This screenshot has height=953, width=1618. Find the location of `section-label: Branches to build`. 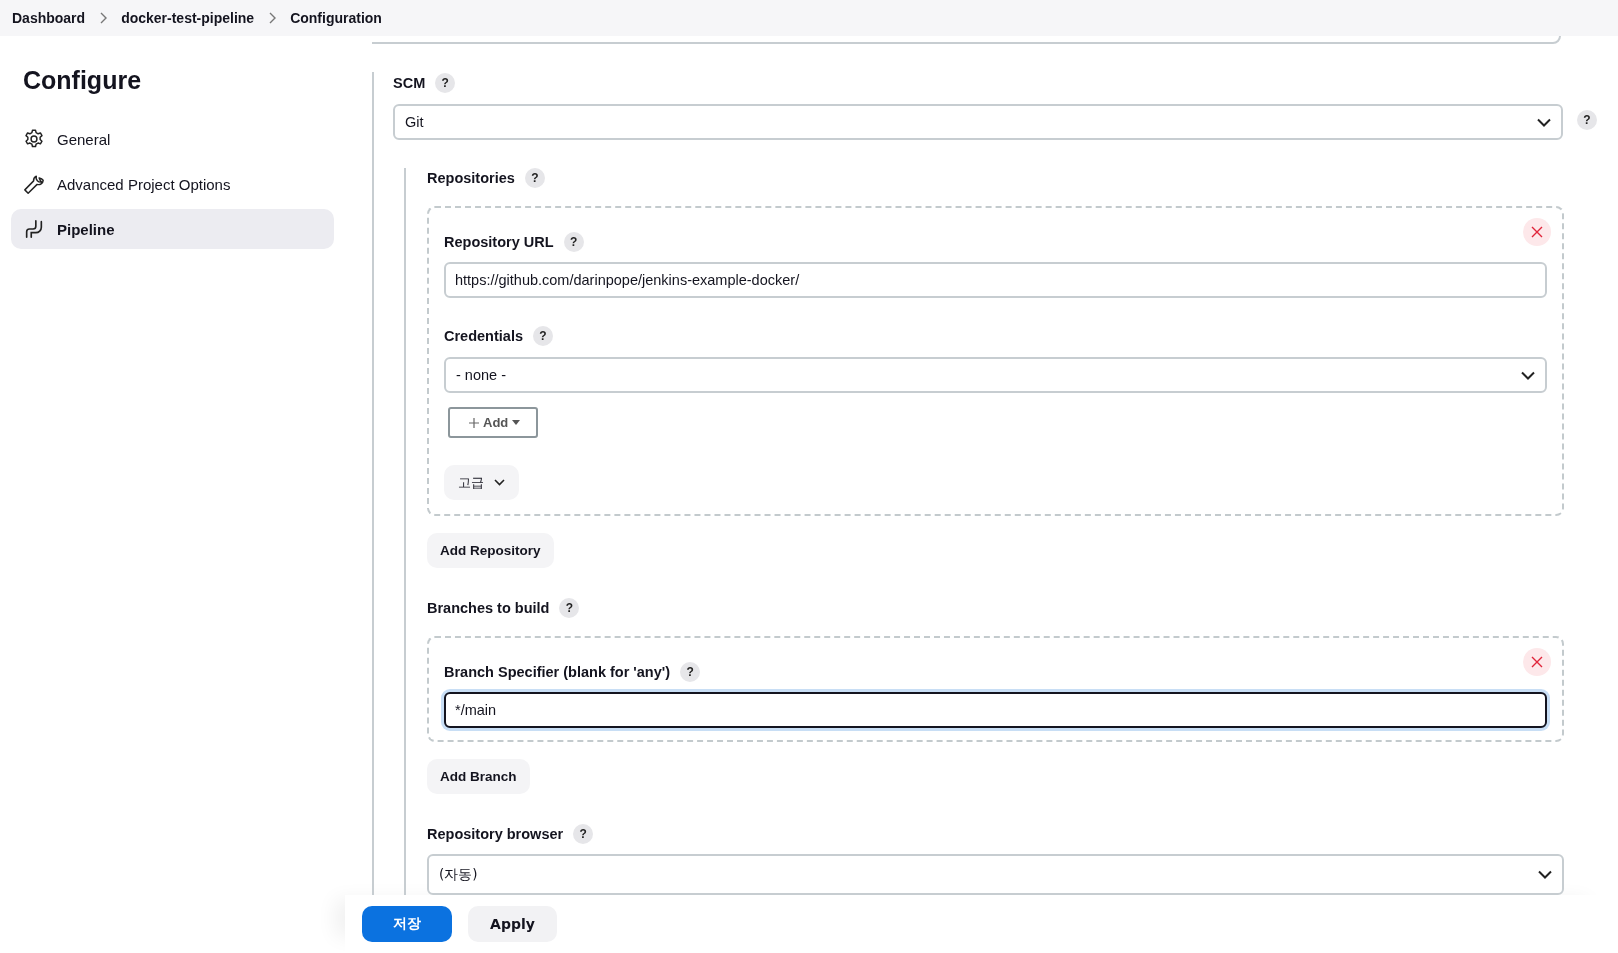

section-label: Branches to build is located at coordinates (488, 608).